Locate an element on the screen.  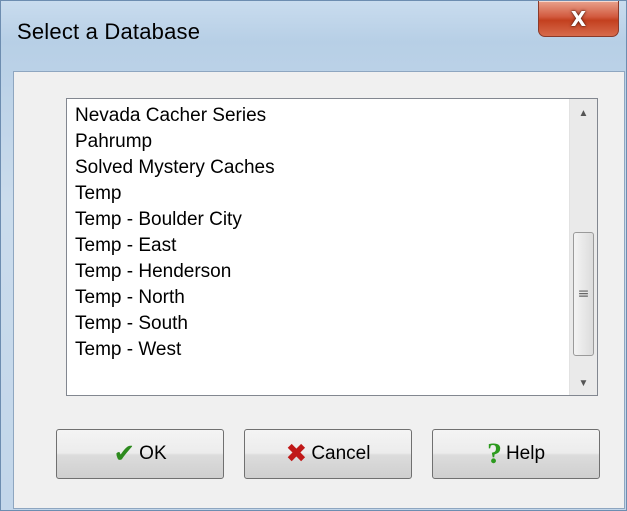
list-item: Solved Mystery Caches is located at coordinates (310, 168).